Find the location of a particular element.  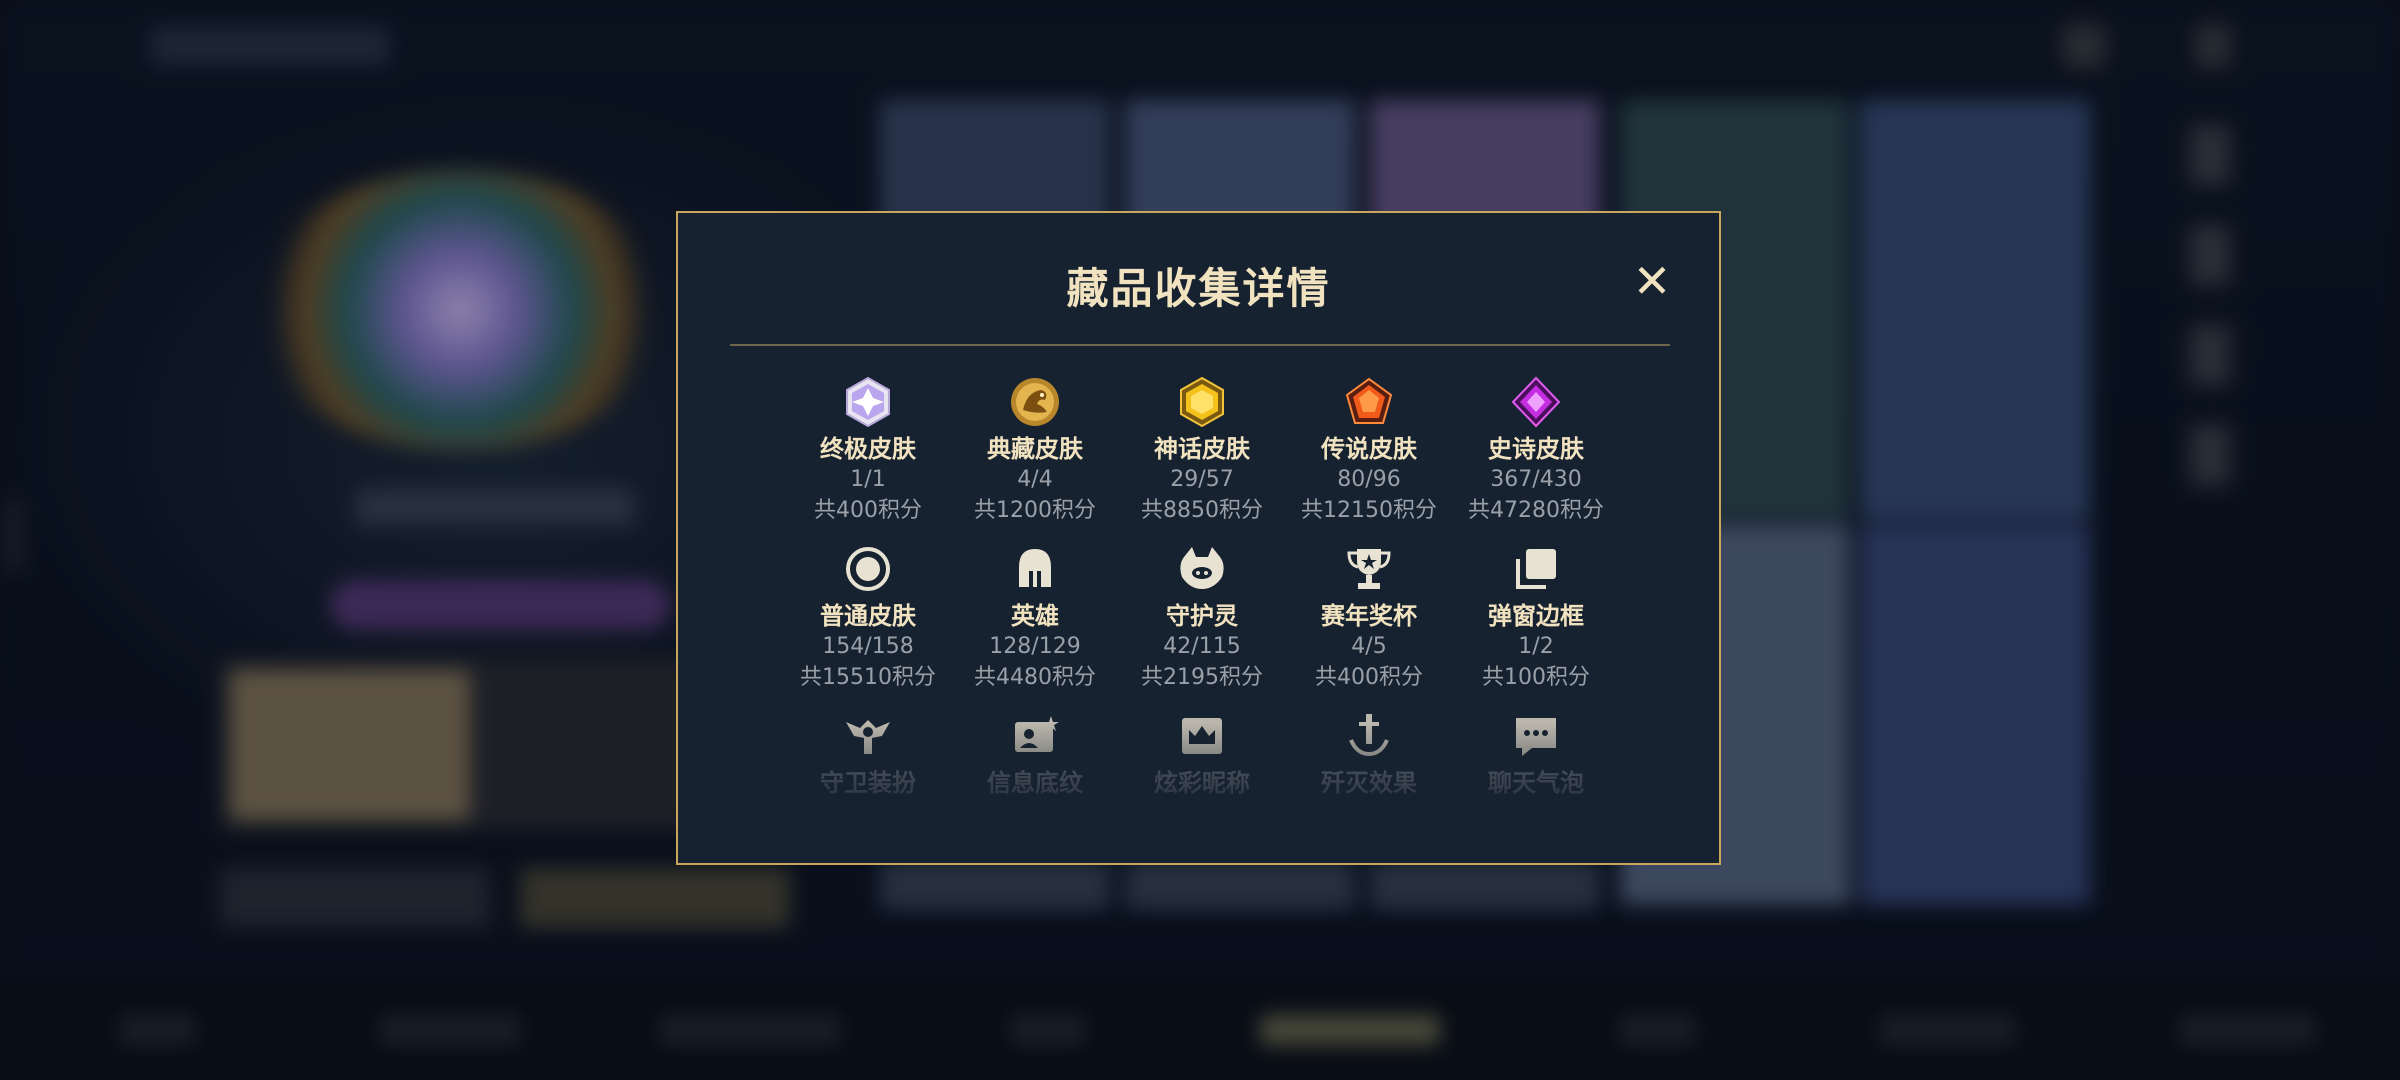

item-name: 赛年奖杯 is located at coordinates (1369, 616).